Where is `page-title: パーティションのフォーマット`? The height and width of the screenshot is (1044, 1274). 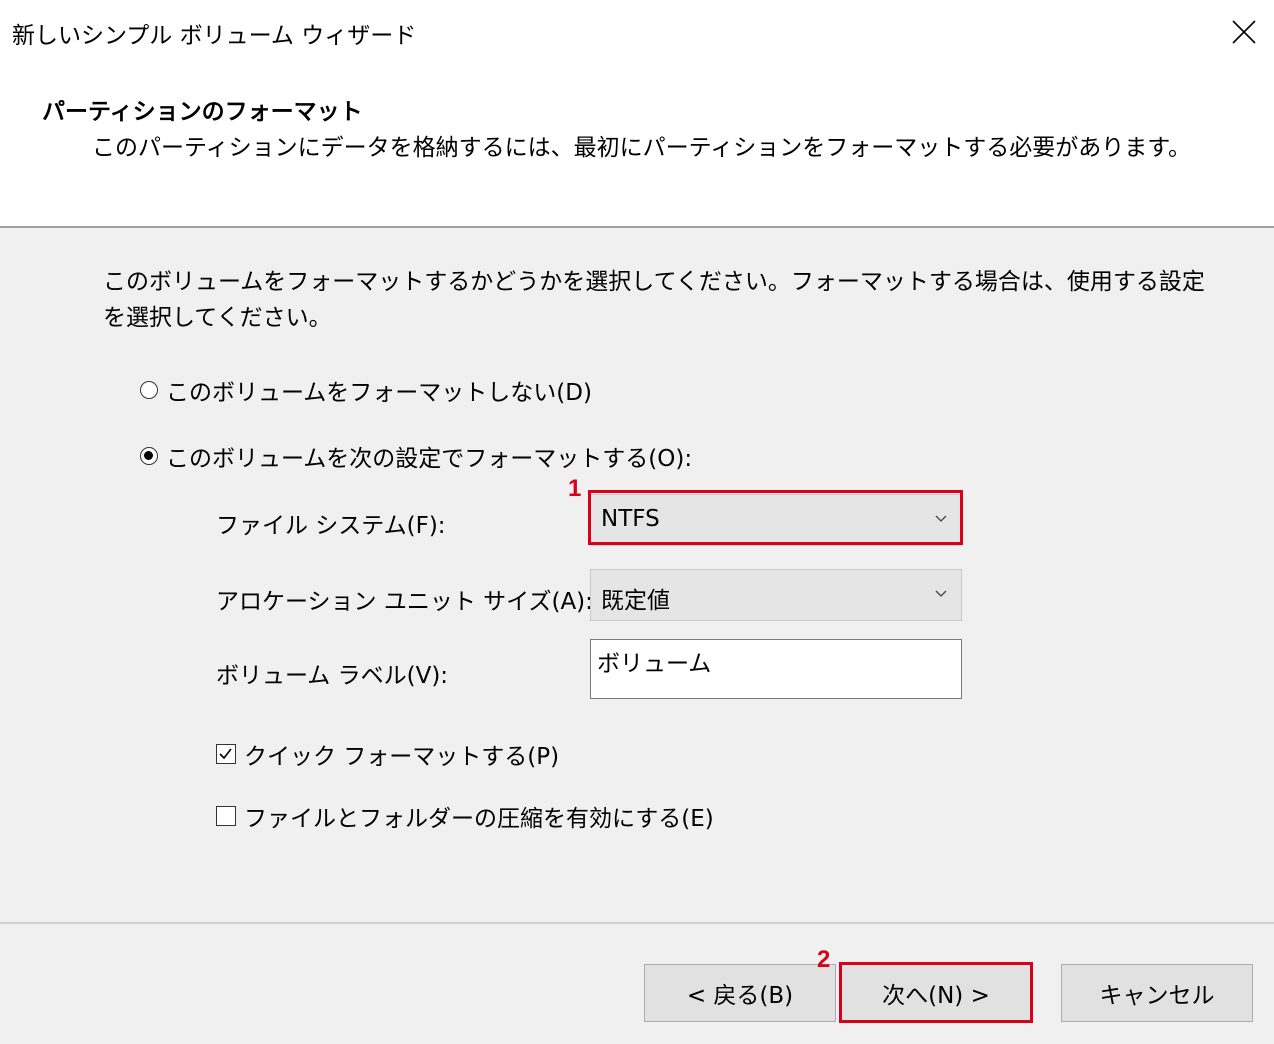 page-title: パーティションのフォーマット is located at coordinates (202, 112).